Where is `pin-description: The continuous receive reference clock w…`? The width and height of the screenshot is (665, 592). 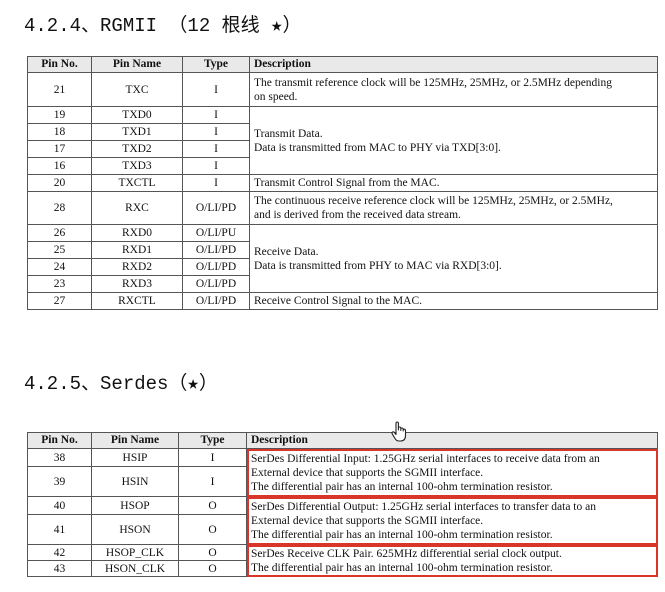
pin-description: The continuous receive reference clock w… is located at coordinates (453, 208).